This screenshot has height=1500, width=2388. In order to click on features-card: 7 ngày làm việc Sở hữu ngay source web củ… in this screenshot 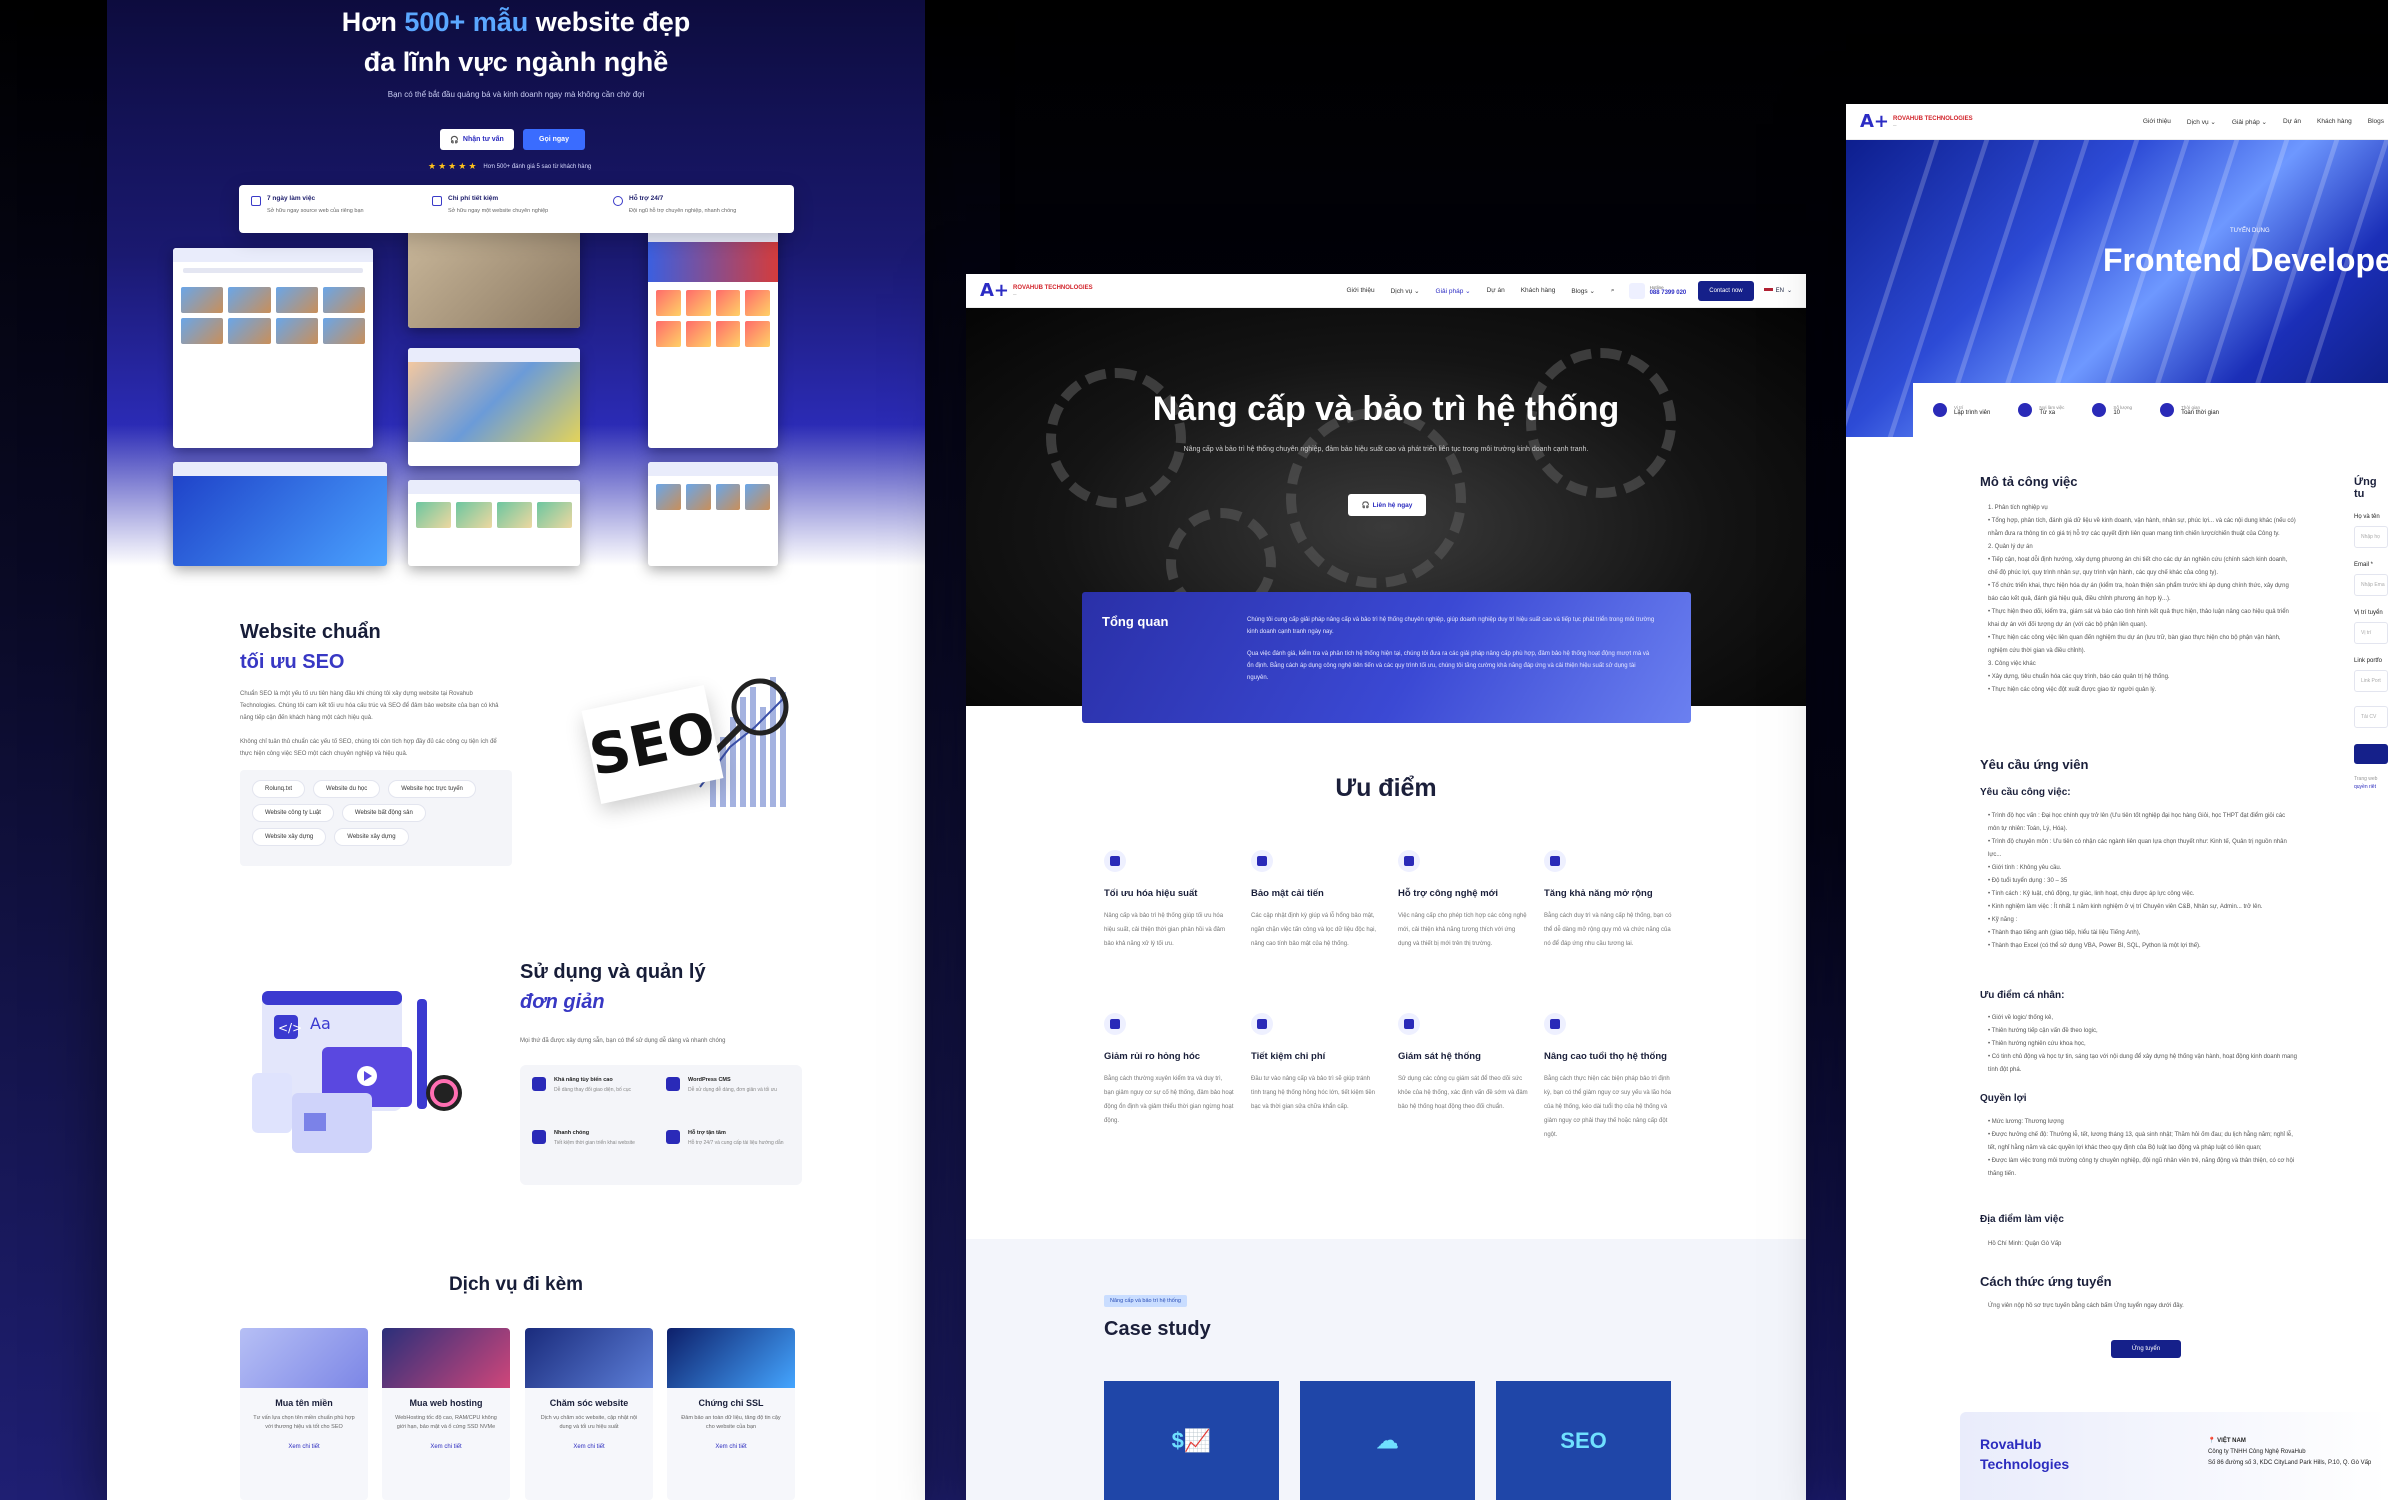, I will do `click(516, 209)`.